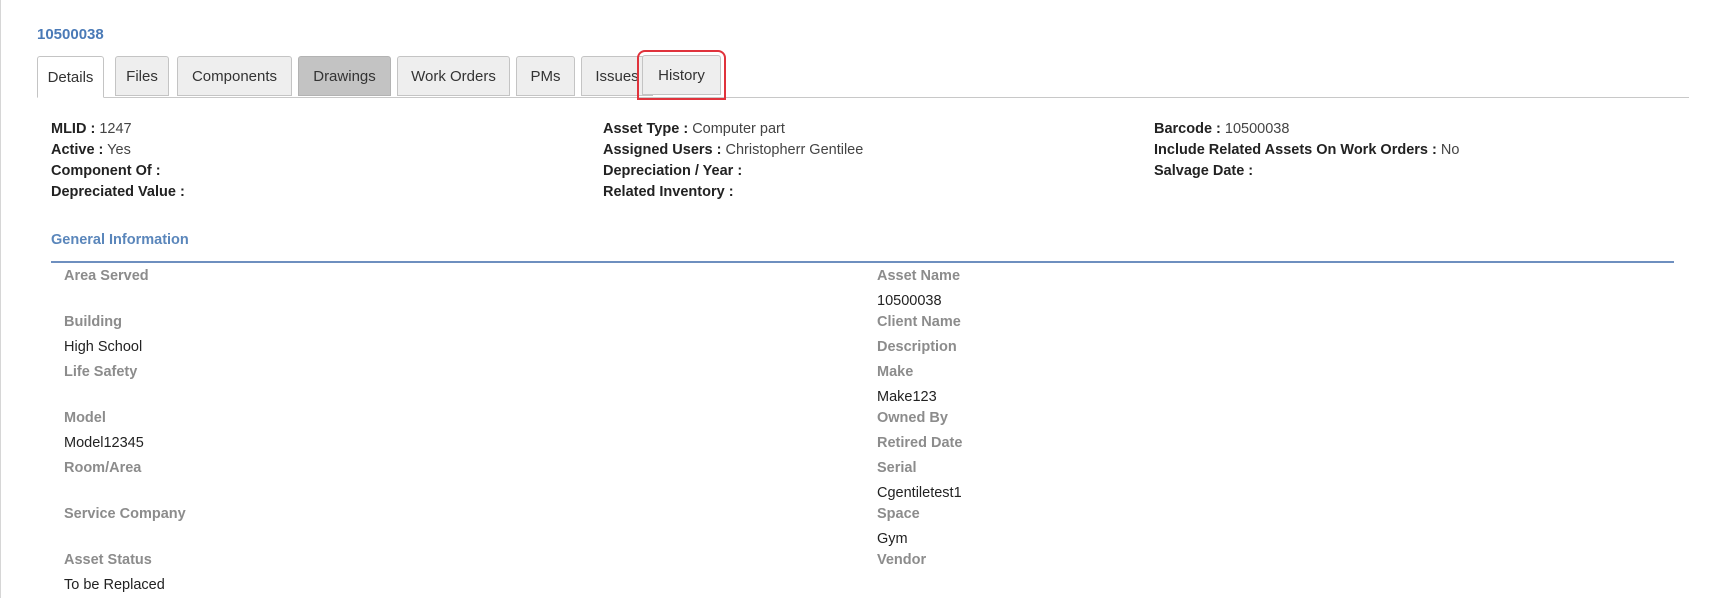 This screenshot has height=598, width=1711. Describe the element at coordinates (694, 129) in the screenshot. I see `summary-asset-type: Asset Type : Computer part` at that location.